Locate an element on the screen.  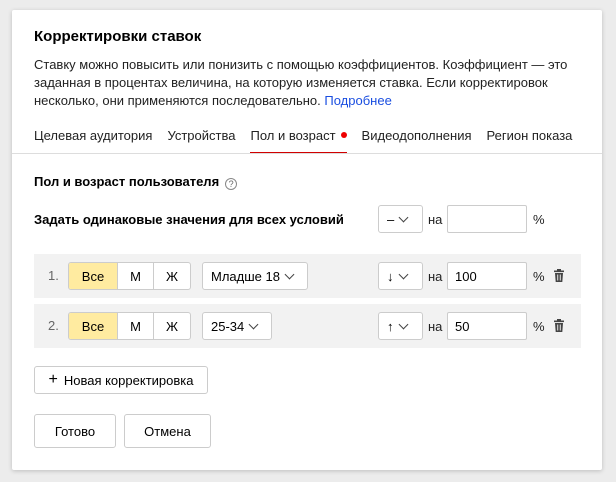
age-select: 25-34 is located at coordinates (237, 326).